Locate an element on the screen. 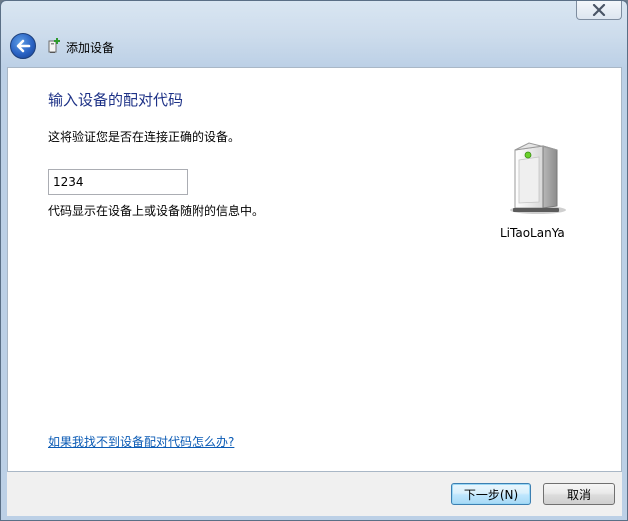 The image size is (628, 521). page-description: 这将验证您是否在连接正确的设备。 is located at coordinates (144, 137).